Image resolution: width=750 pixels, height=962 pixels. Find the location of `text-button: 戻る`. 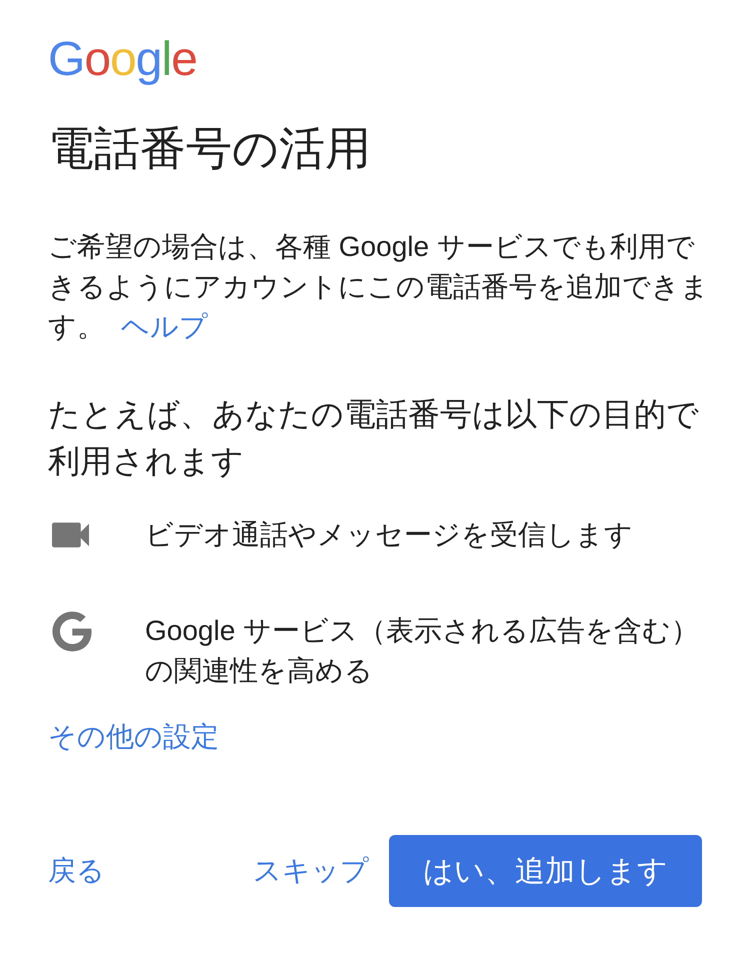

text-button: 戻る is located at coordinates (76, 871).